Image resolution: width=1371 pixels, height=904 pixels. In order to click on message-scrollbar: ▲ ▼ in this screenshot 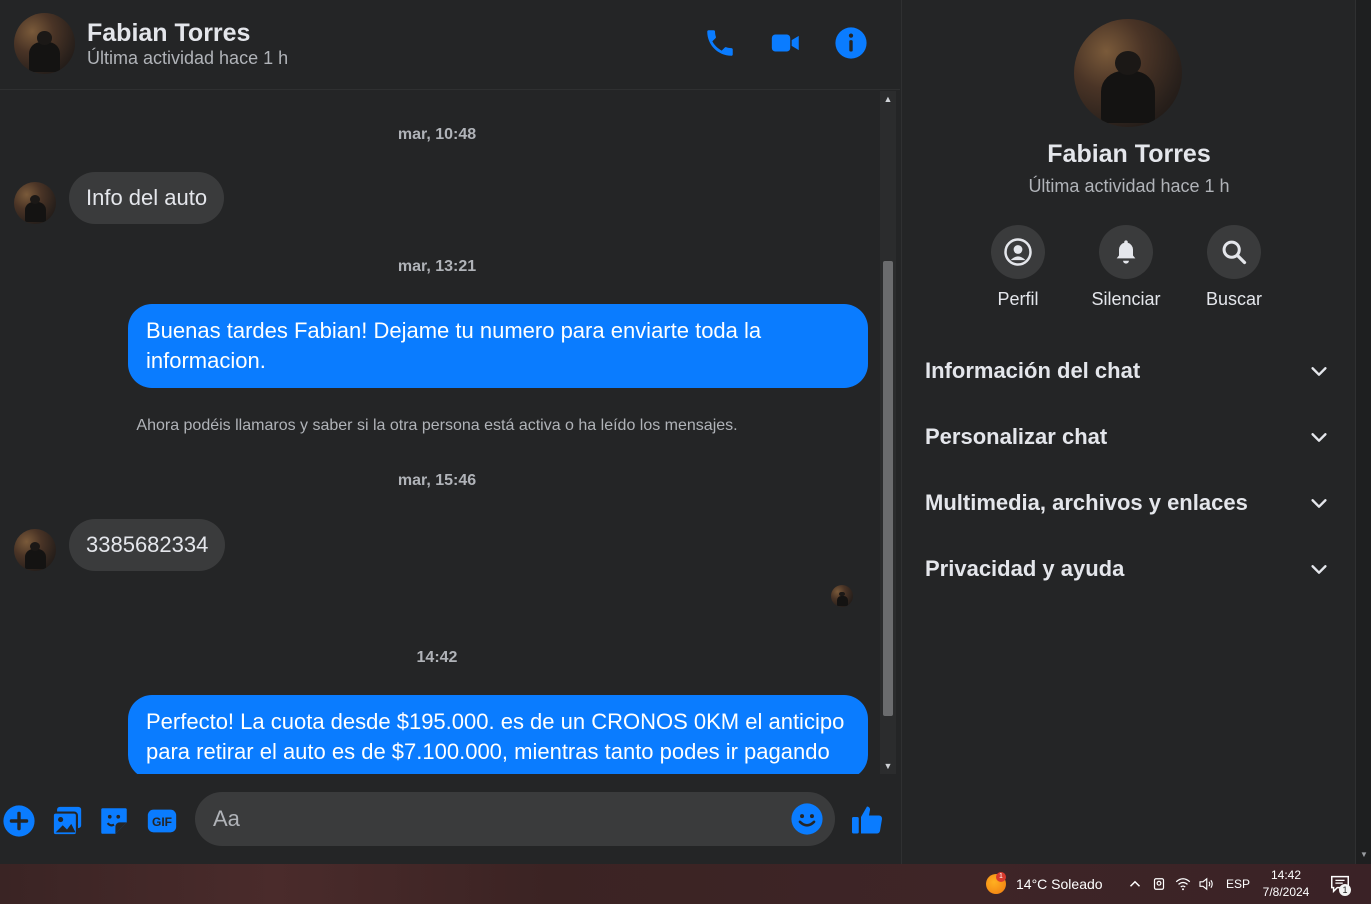, I will do `click(888, 432)`.